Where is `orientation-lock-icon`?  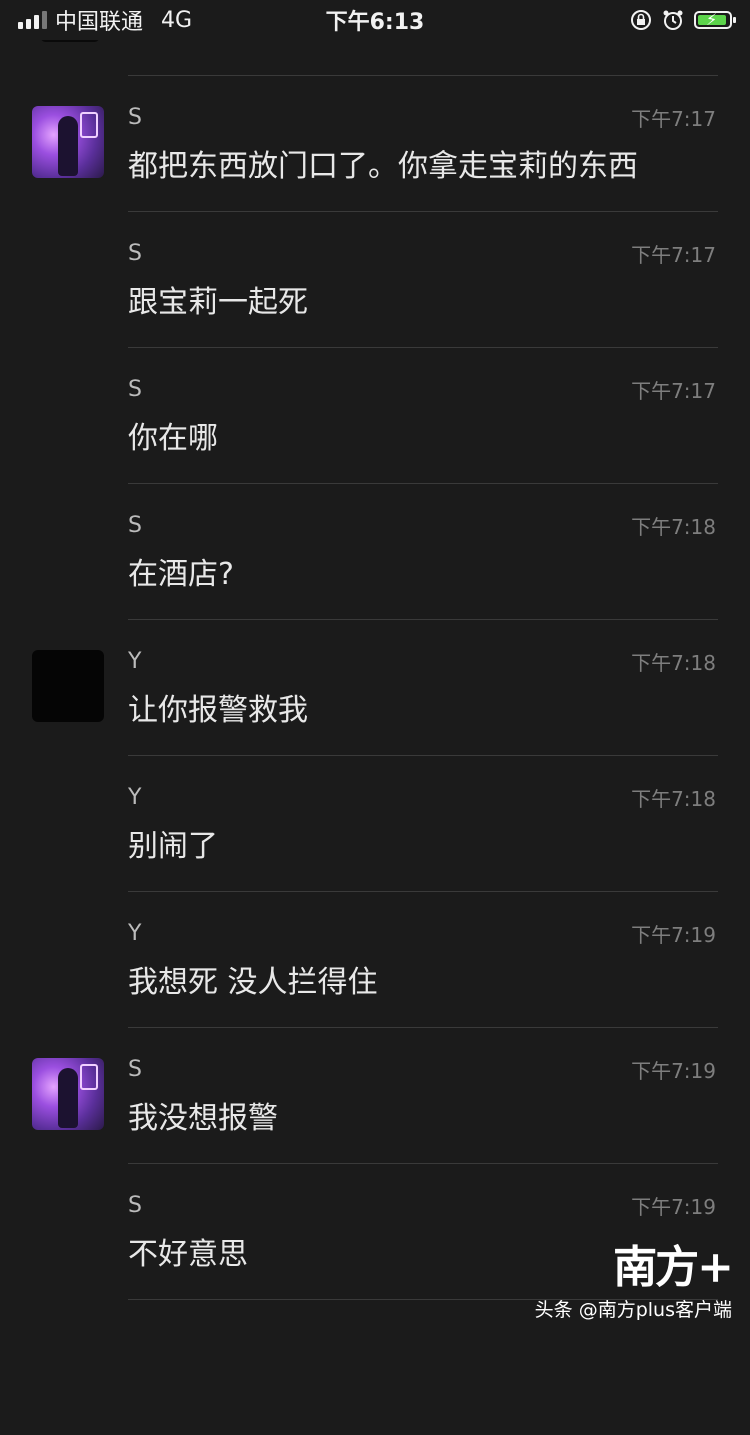 orientation-lock-icon is located at coordinates (641, 20).